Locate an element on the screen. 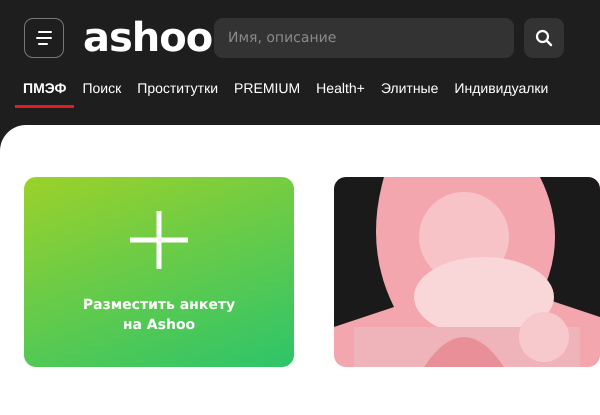 The image size is (600, 415). nav-tab: PREMIUM is located at coordinates (267, 94).